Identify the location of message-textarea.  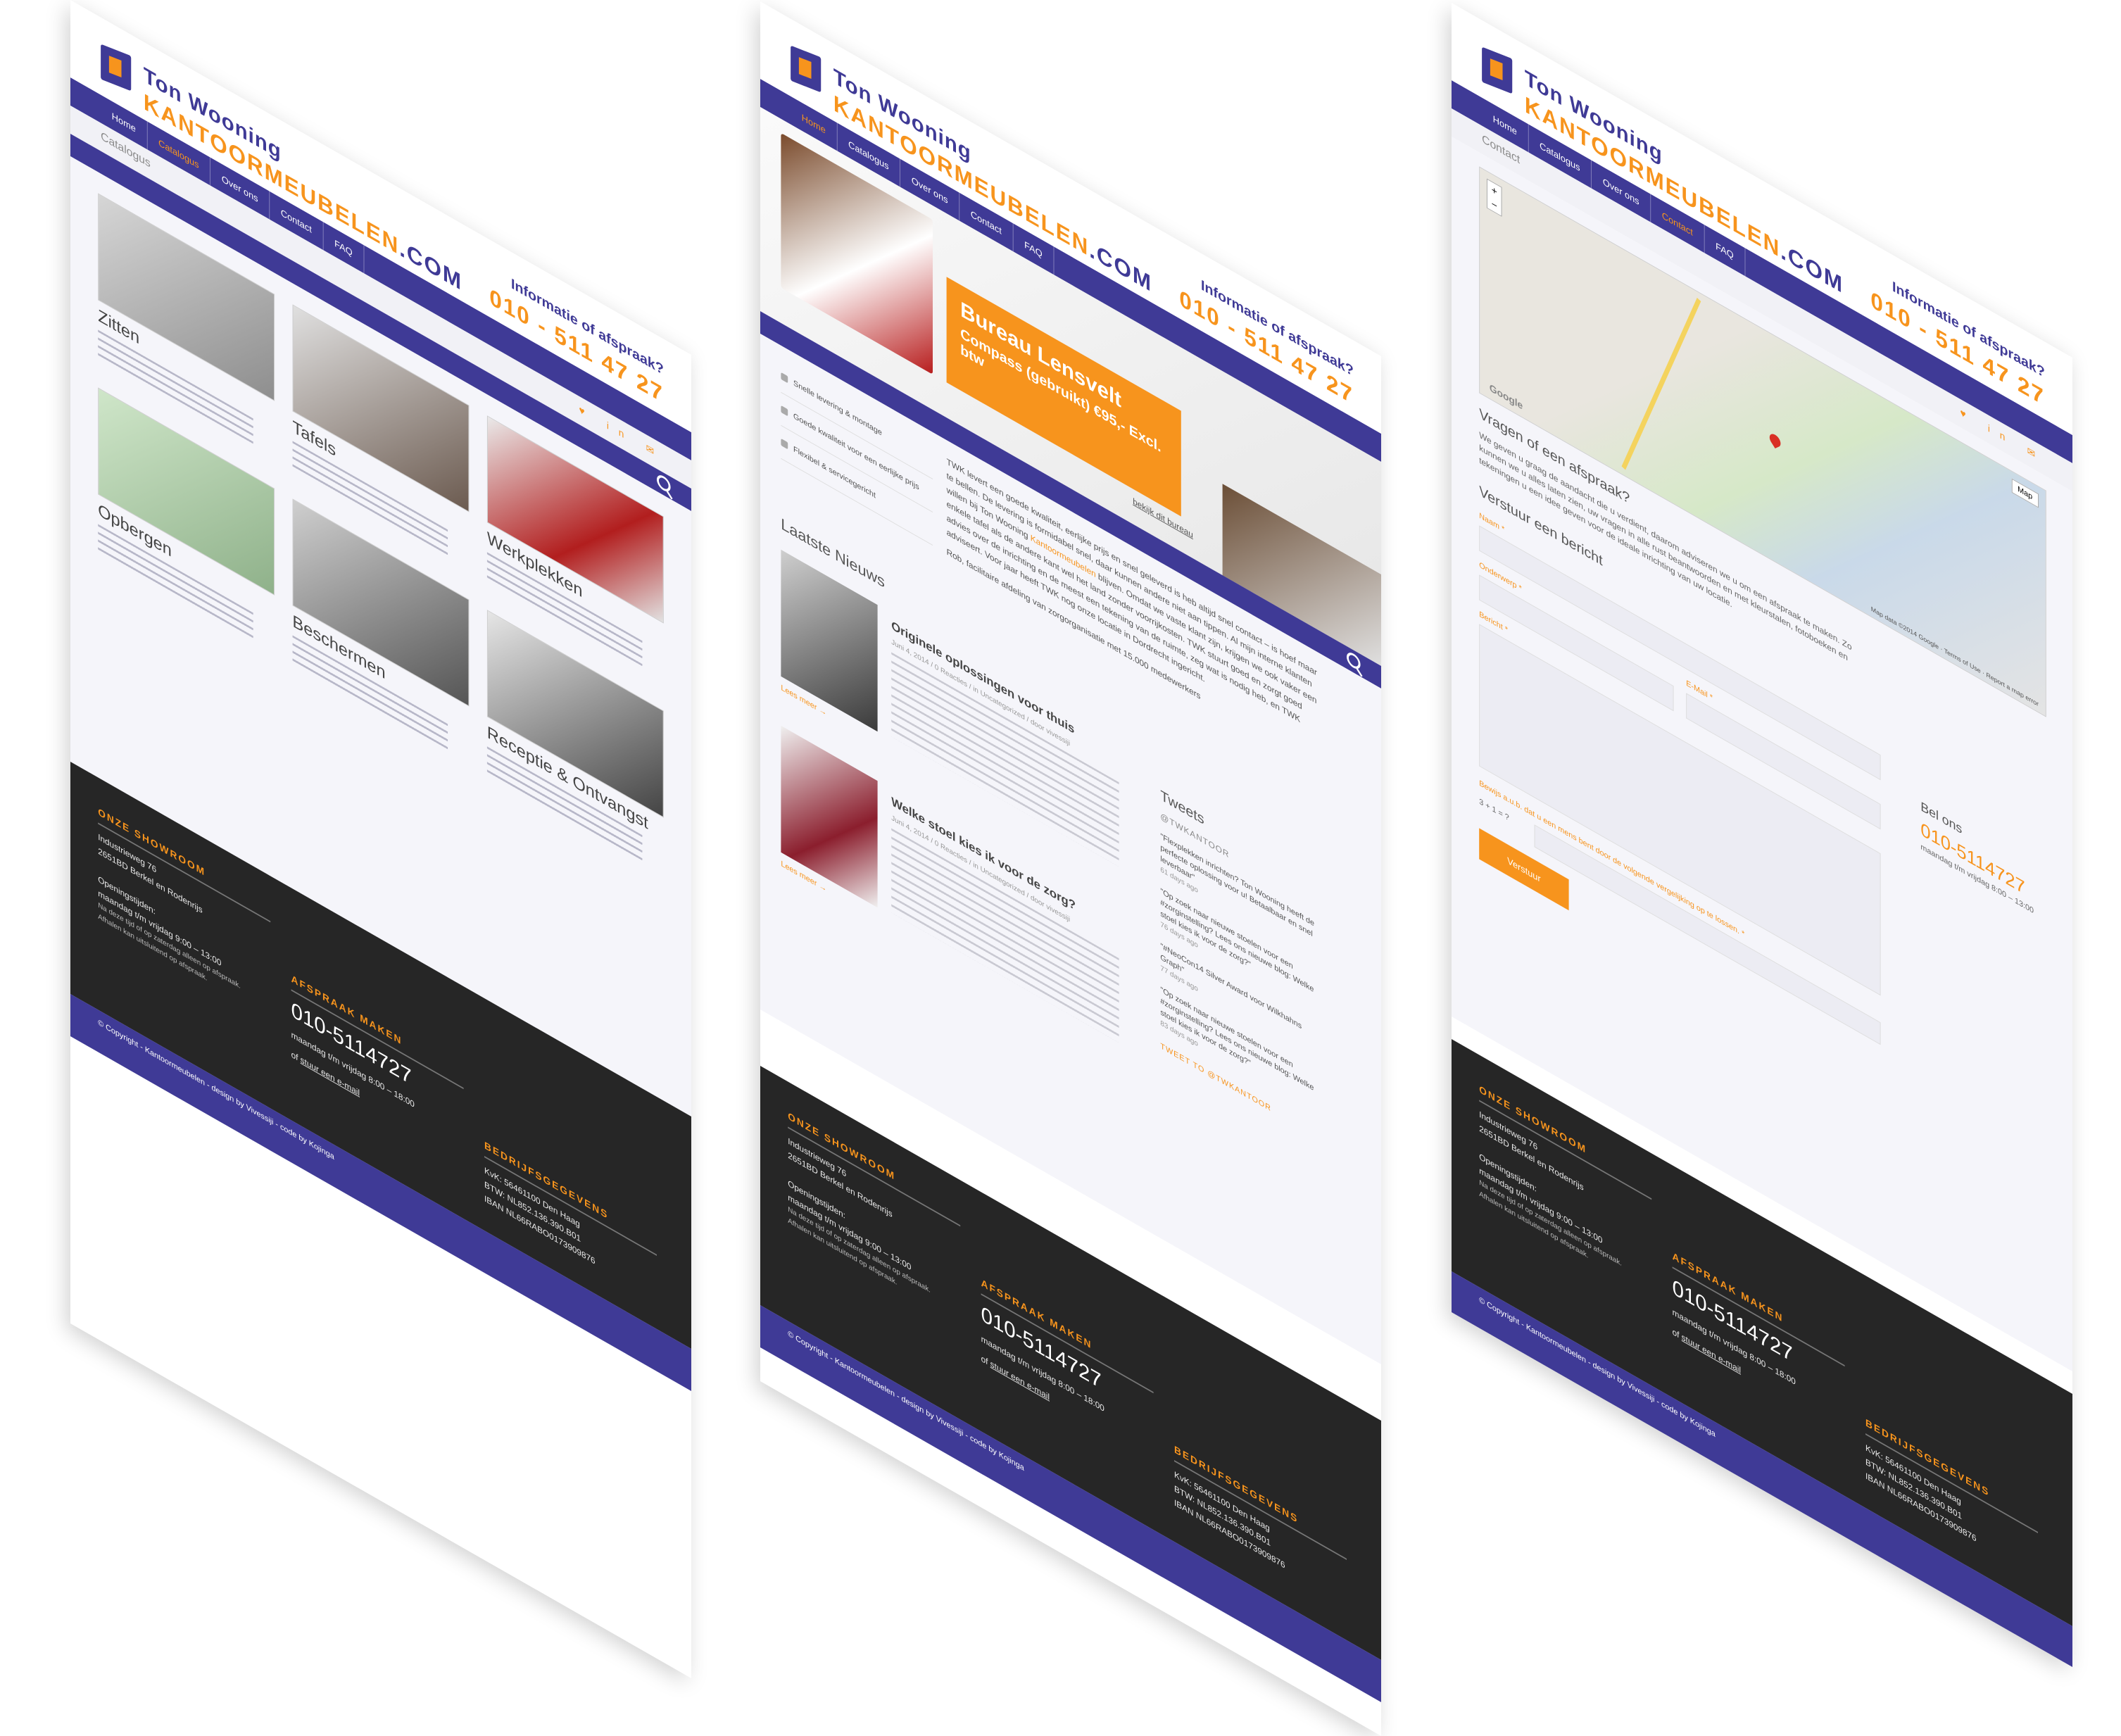
(1680, 810).